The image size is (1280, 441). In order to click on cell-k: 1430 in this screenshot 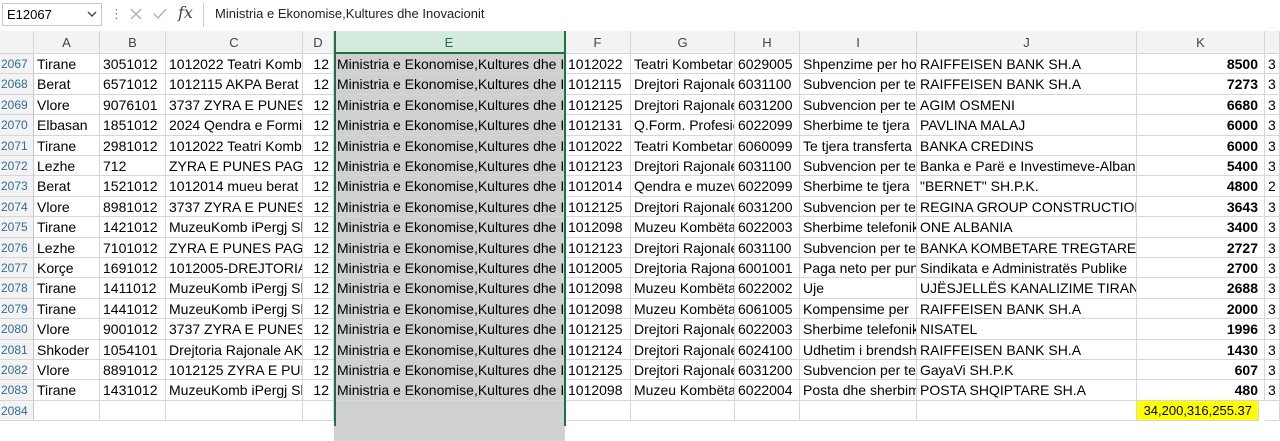, I will do `click(1201, 349)`.